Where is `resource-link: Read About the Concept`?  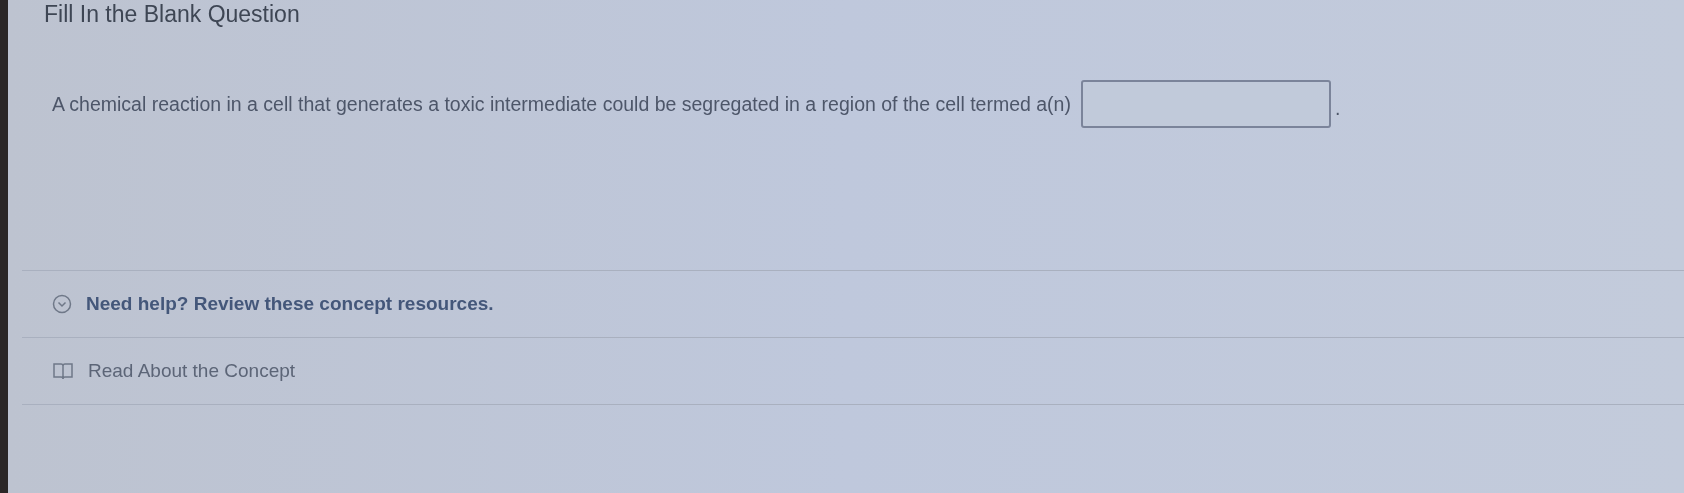 resource-link: Read About the Concept is located at coordinates (174, 371).